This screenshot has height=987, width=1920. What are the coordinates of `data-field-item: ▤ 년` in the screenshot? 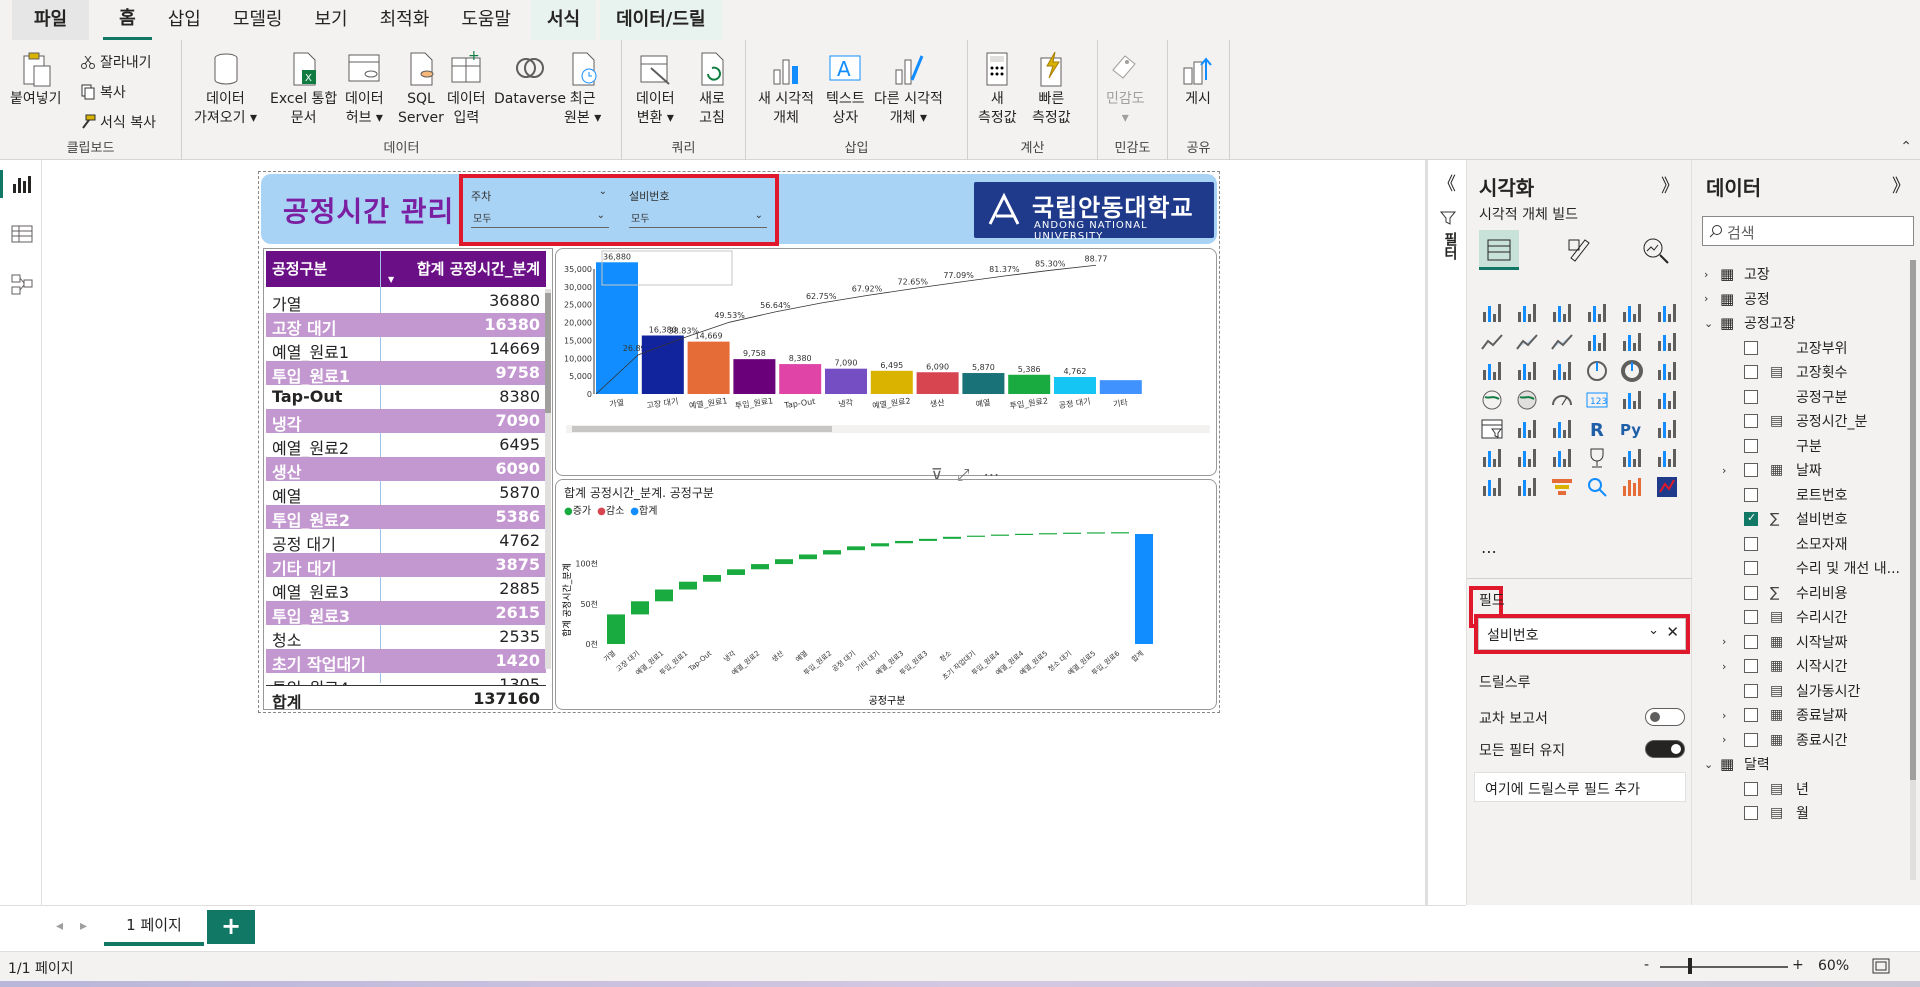 It's located at (1797, 789).